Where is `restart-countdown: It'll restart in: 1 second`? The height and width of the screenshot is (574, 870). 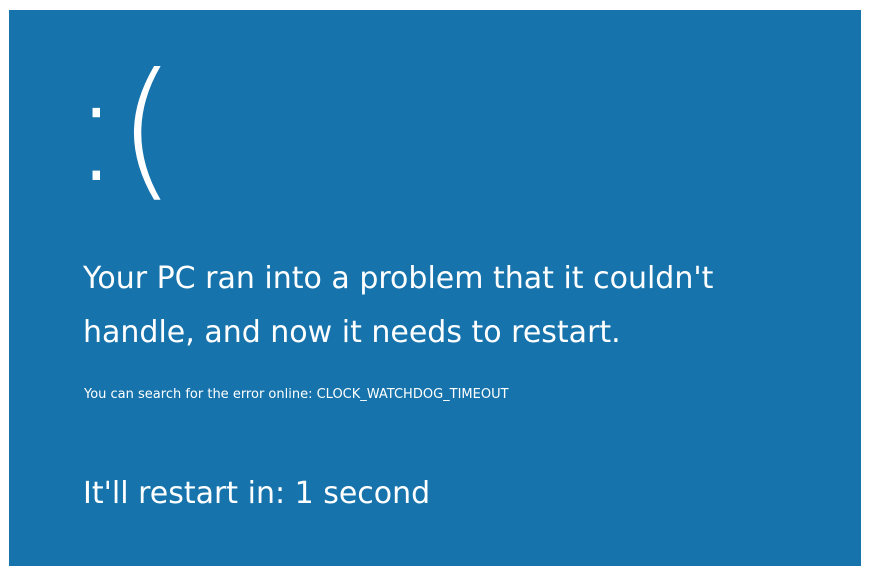
restart-countdown: It'll restart in: 1 second is located at coordinates (257, 493).